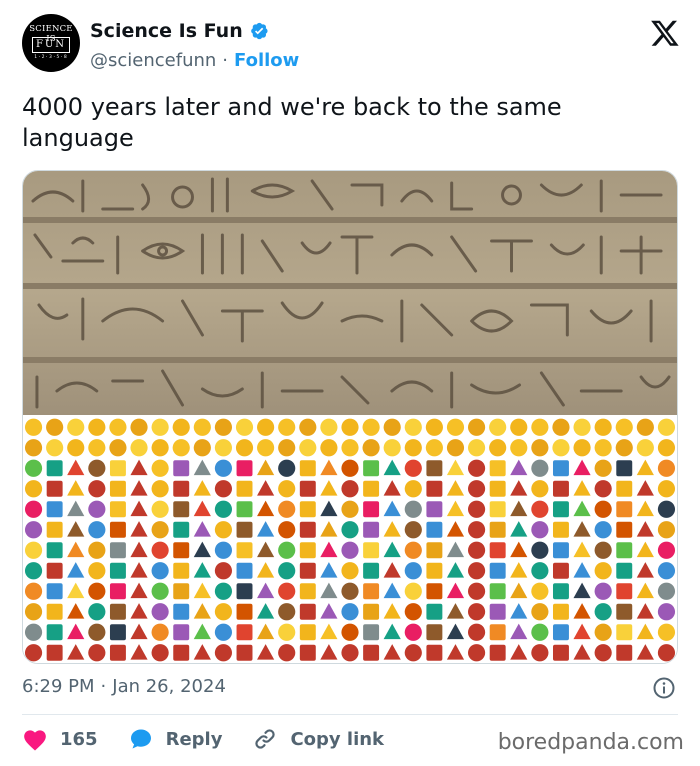 This screenshot has width=700, height=766. I want to click on info-icon, so click(664, 688).